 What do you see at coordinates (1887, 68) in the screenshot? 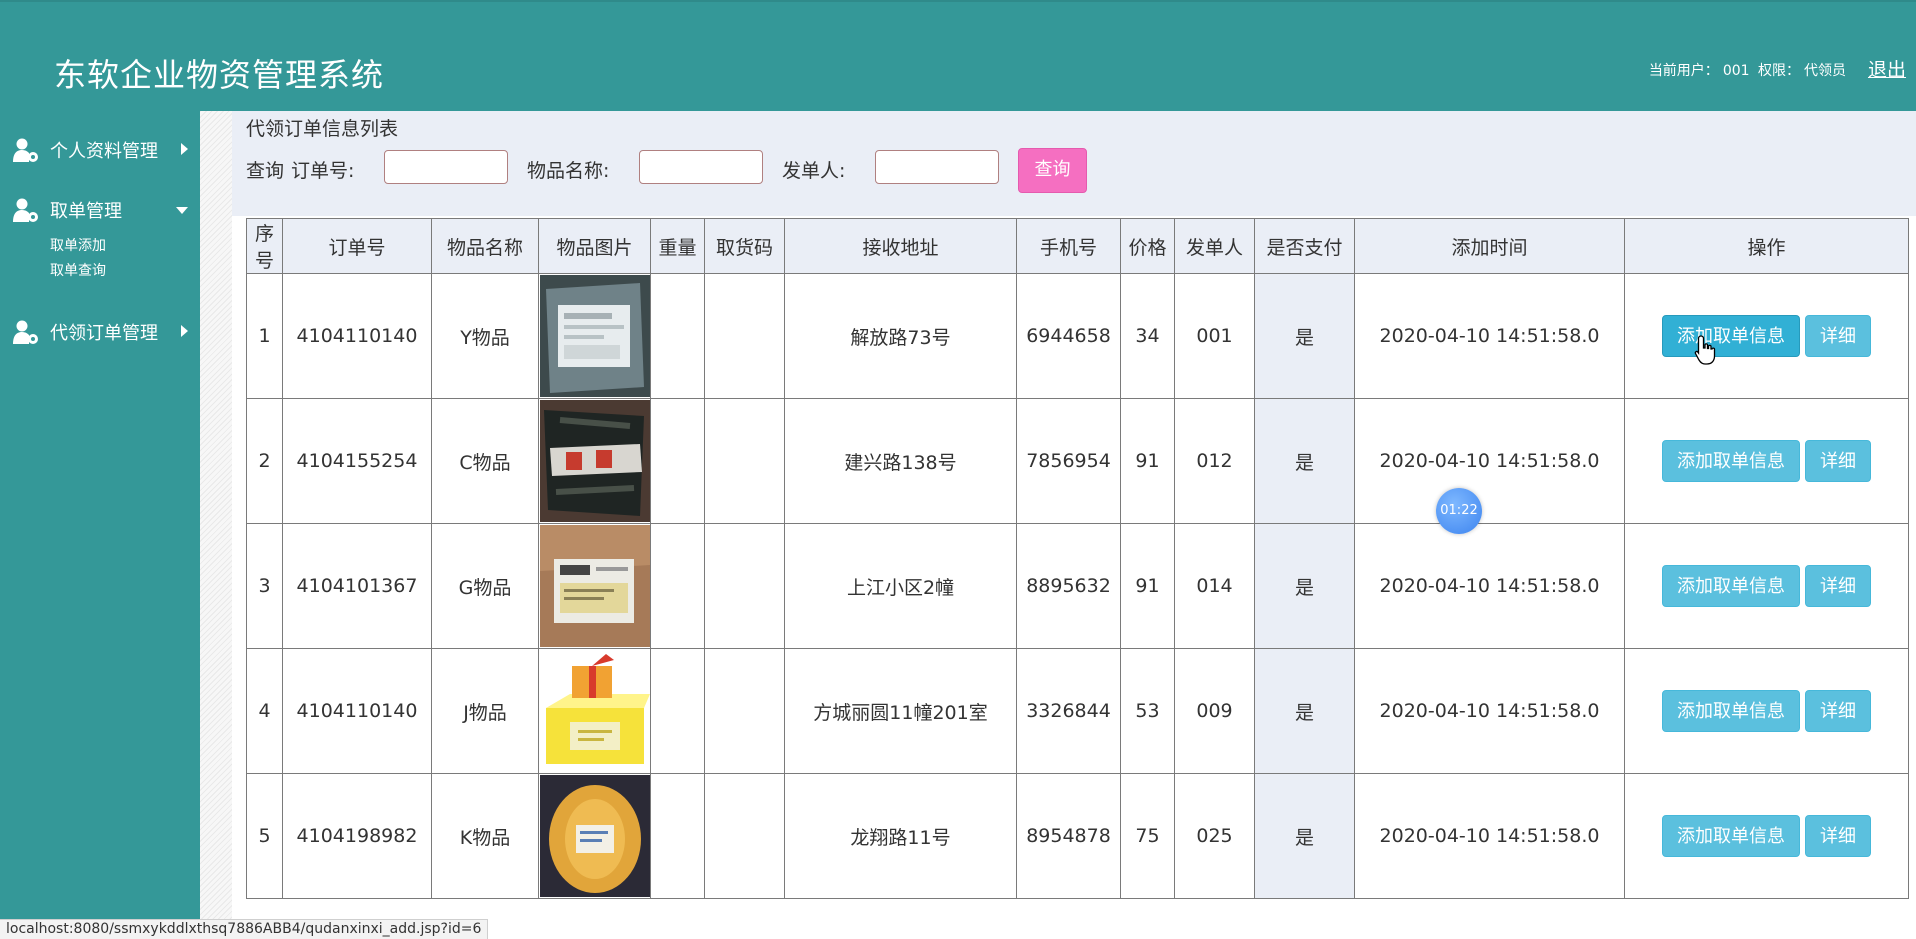
I see `logout-link: 退出` at bounding box center [1887, 68].